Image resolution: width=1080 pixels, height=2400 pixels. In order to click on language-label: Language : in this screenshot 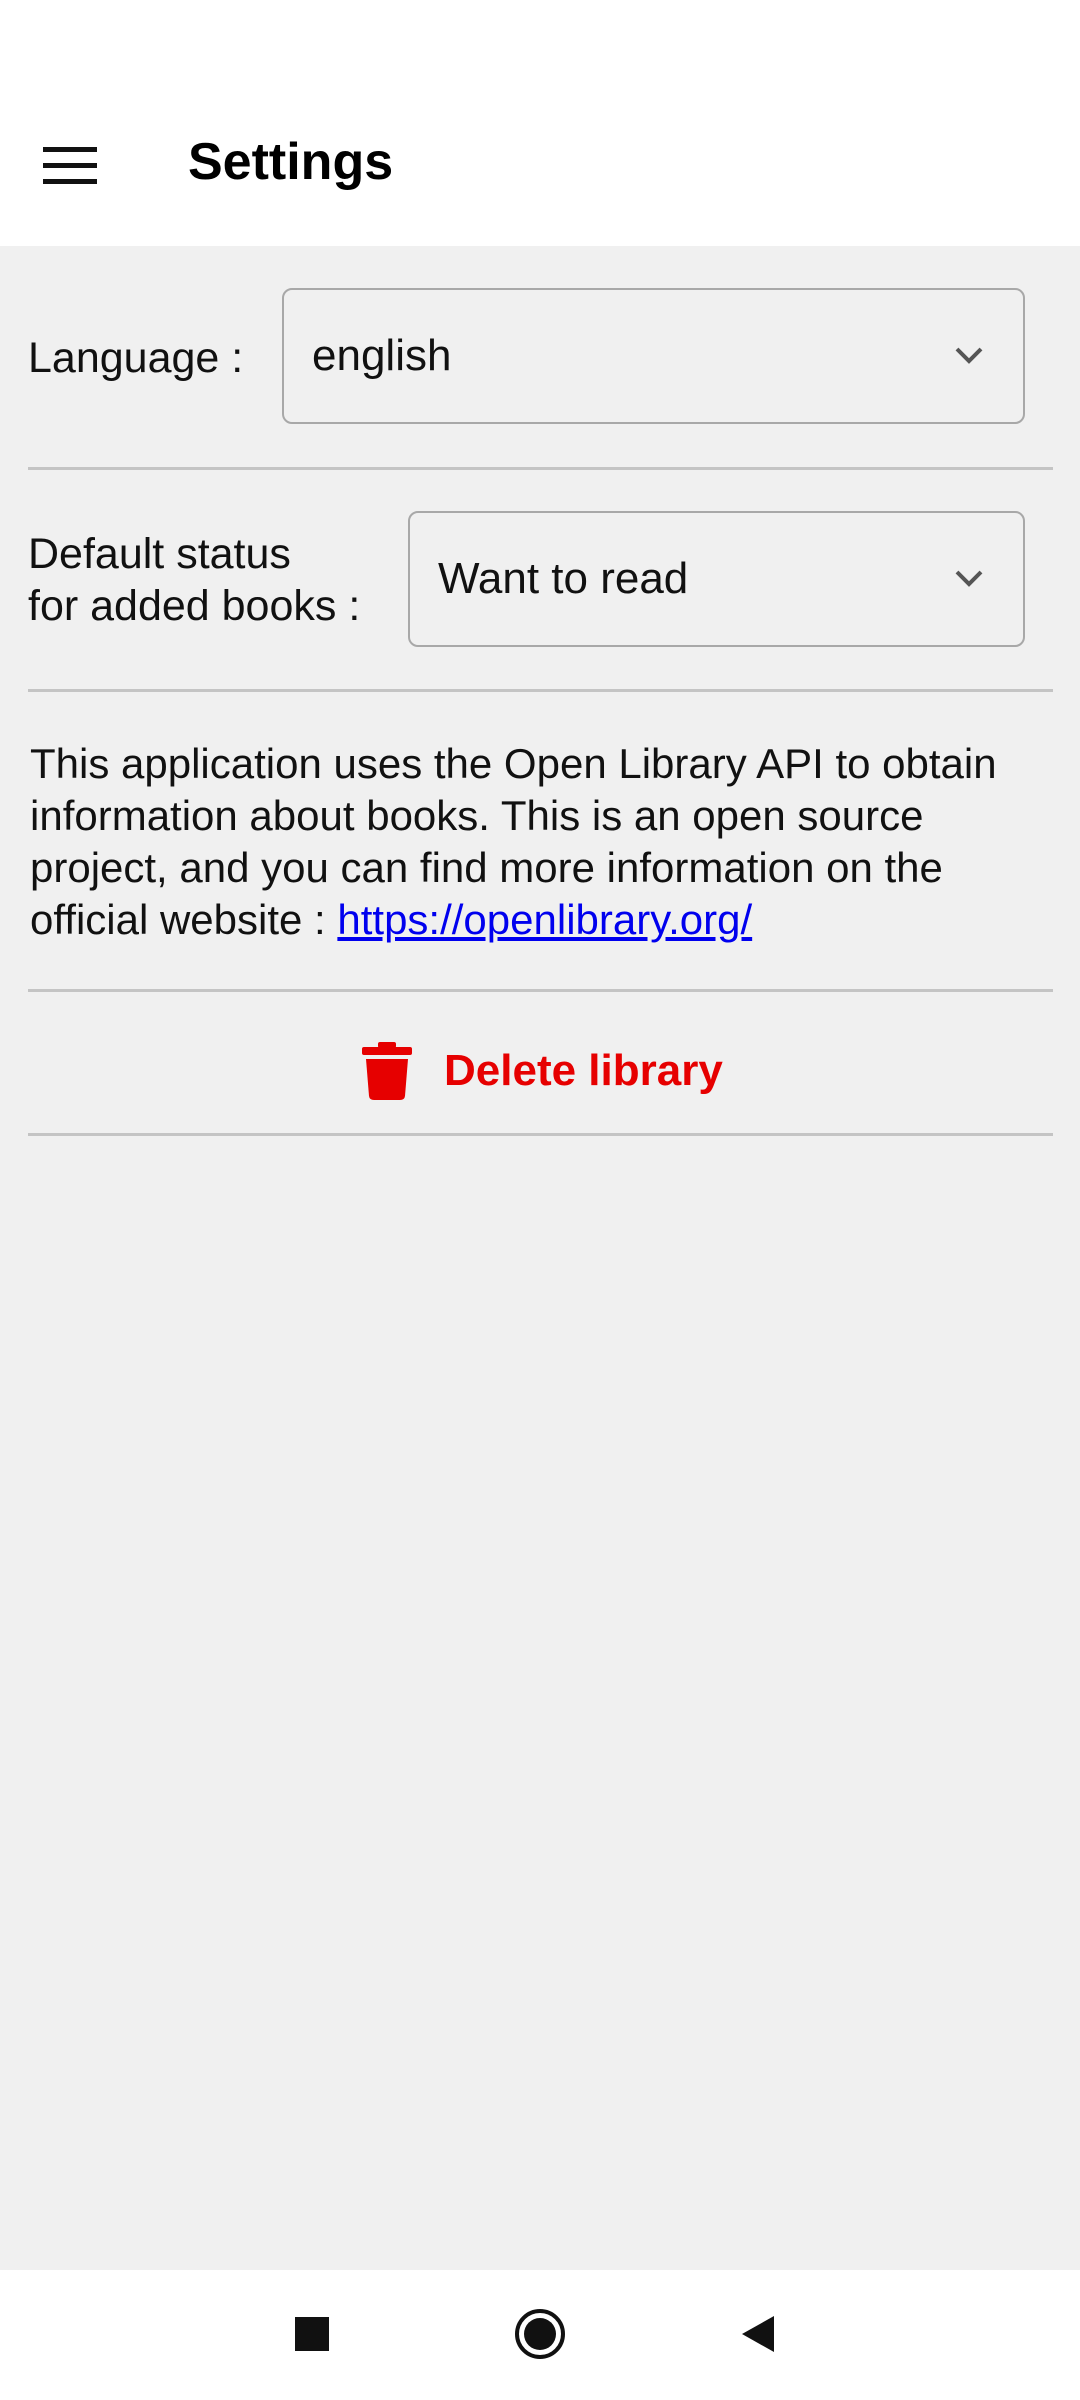, I will do `click(136, 358)`.